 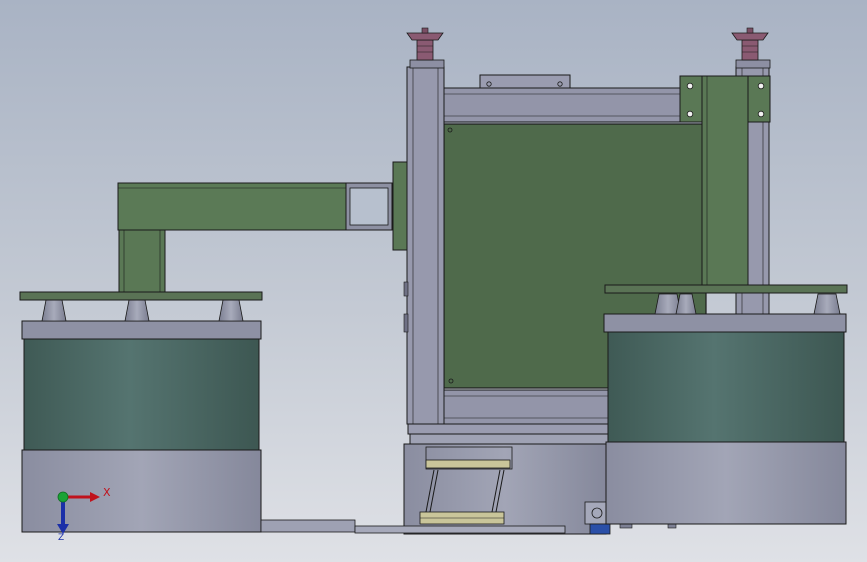 What do you see at coordinates (527, 407) in the screenshot?
I see `bottom-rail` at bounding box center [527, 407].